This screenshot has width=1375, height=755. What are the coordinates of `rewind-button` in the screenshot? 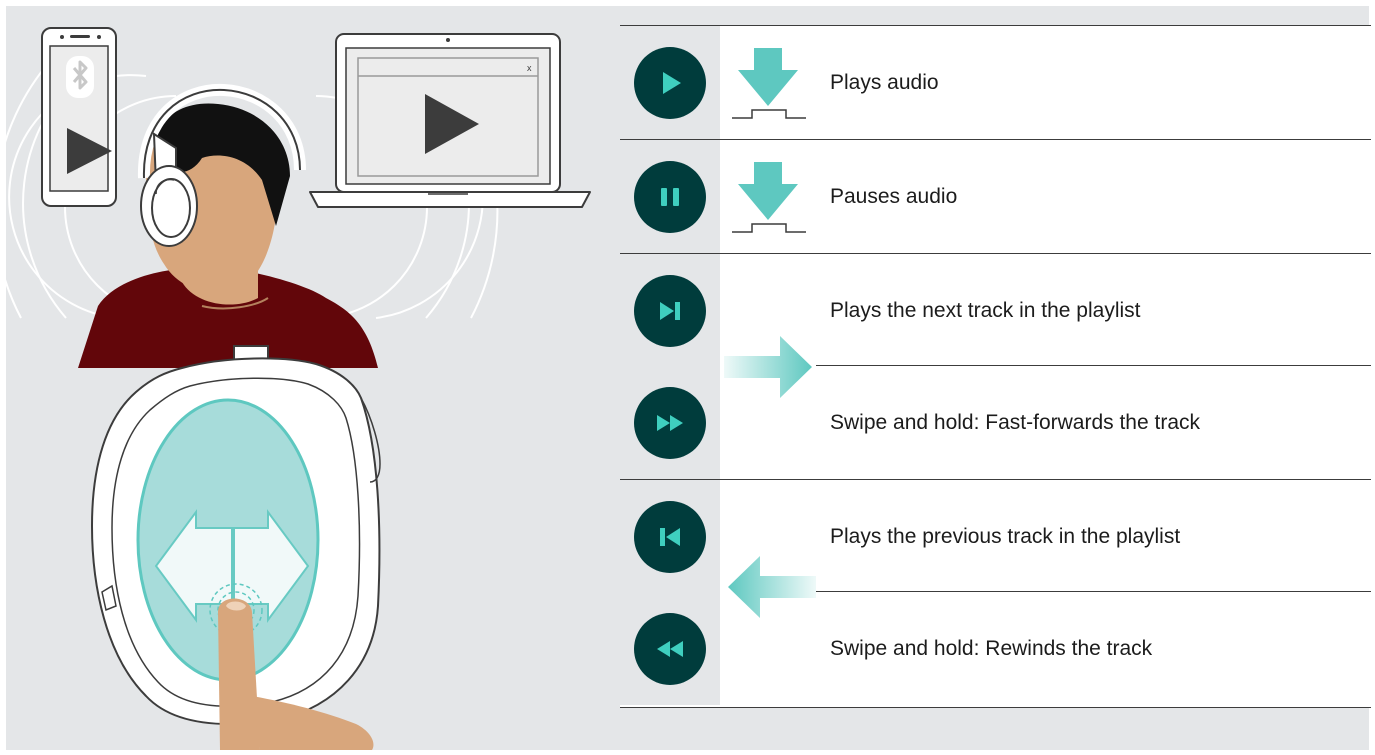 It's located at (670, 649).